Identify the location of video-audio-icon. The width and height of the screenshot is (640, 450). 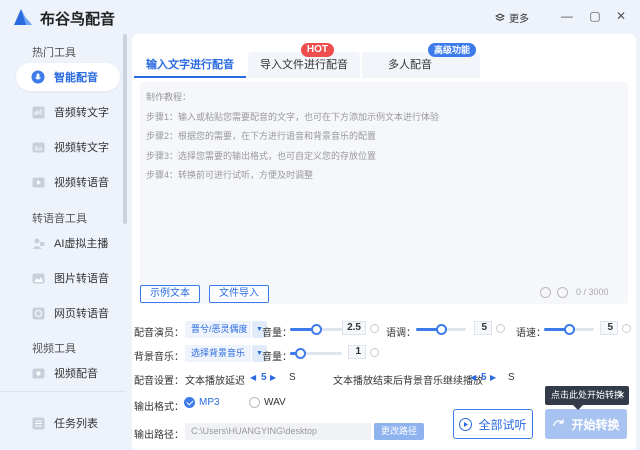
(38, 182).